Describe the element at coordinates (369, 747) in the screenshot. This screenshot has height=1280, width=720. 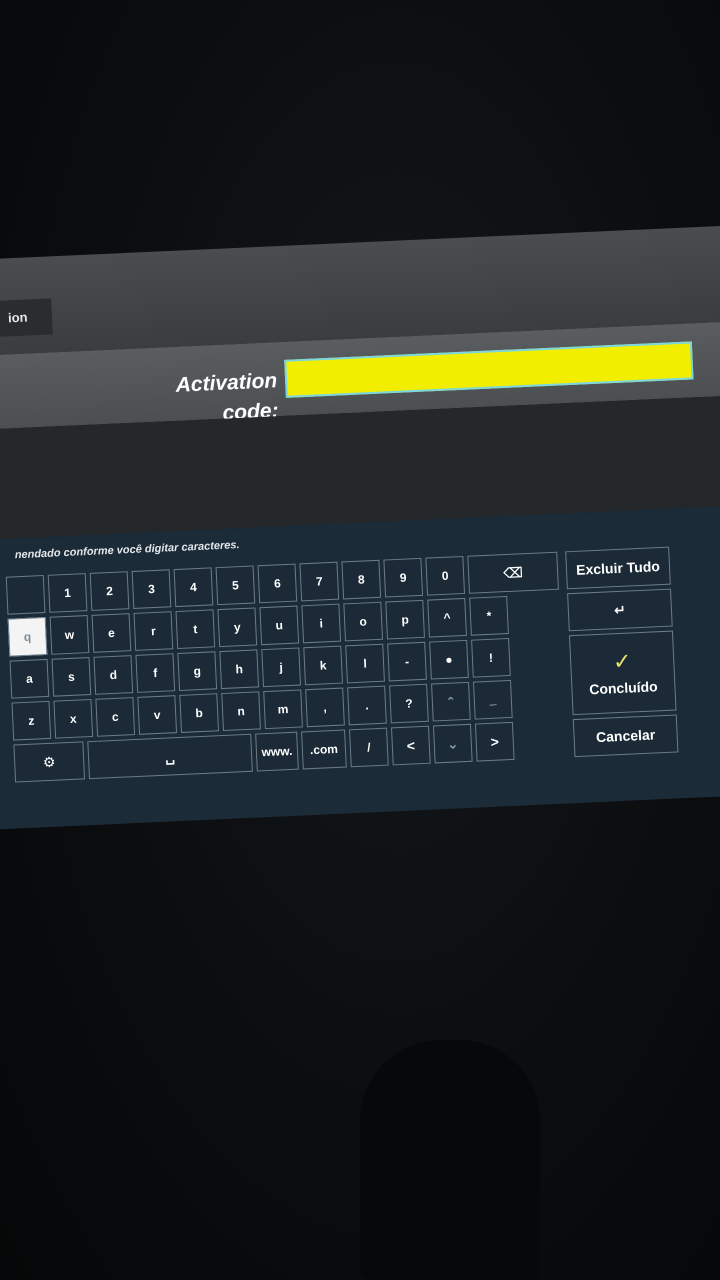
I see `key-slash: /` at that location.